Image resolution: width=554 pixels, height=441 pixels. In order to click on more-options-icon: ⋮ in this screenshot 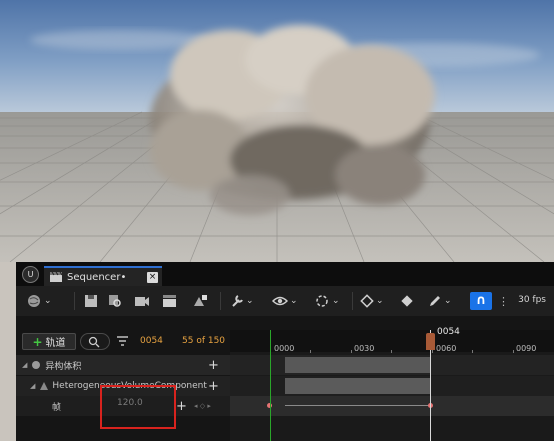, I will do `click(503, 301)`.